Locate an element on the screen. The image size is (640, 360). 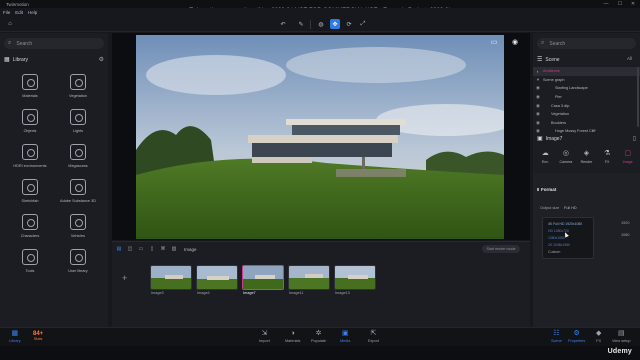
tab-fx: ⚗ FX is located at coordinates (607, 160).